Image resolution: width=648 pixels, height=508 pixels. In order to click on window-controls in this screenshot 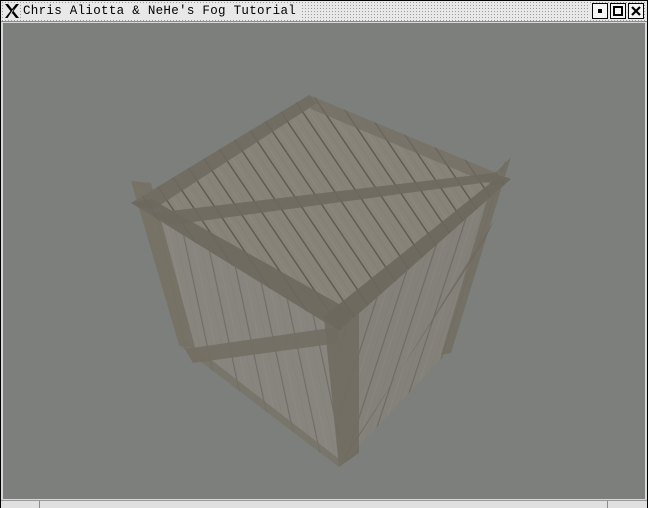, I will do `click(616, 11)`.